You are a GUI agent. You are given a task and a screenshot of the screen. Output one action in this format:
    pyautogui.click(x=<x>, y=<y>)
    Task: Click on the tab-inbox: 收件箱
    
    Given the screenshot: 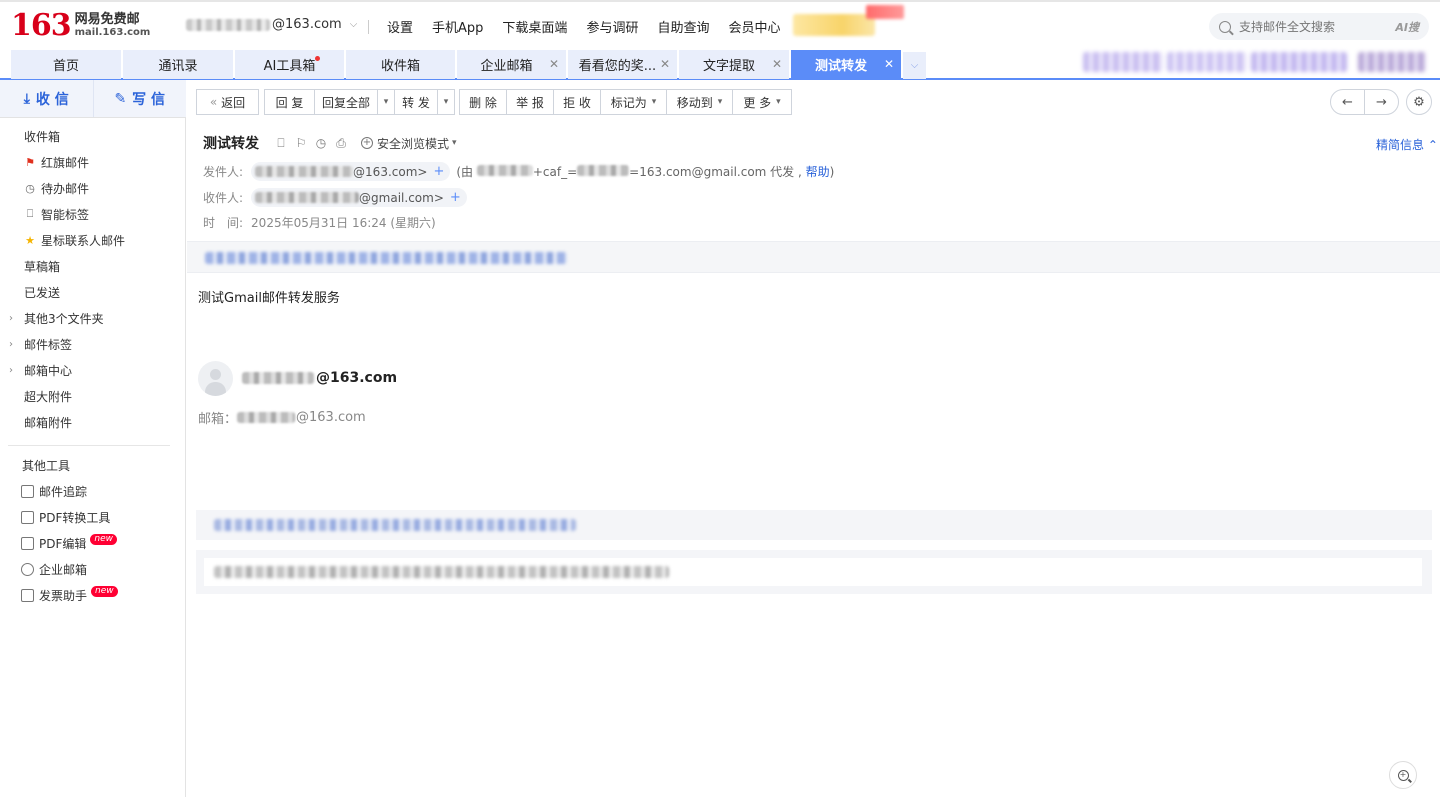 What is the action you would take?
    pyautogui.click(x=400, y=64)
    